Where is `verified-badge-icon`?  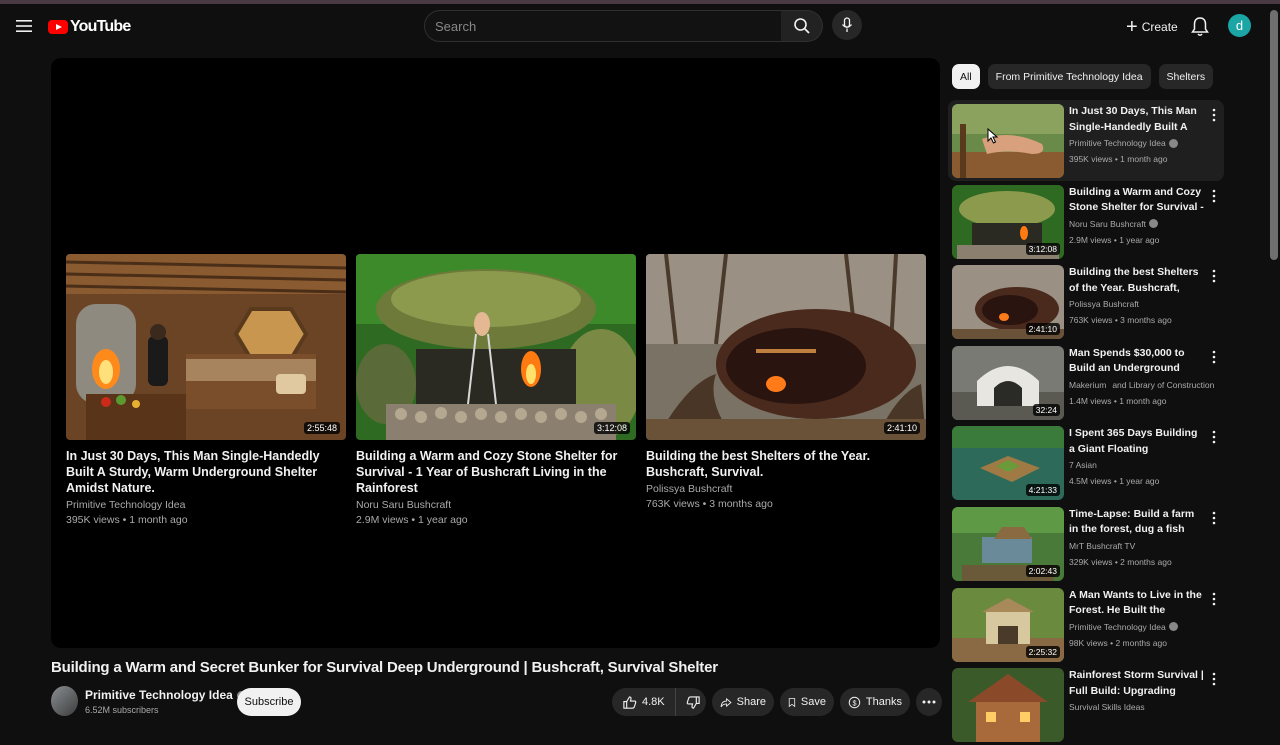 verified-badge-icon is located at coordinates (1173, 627).